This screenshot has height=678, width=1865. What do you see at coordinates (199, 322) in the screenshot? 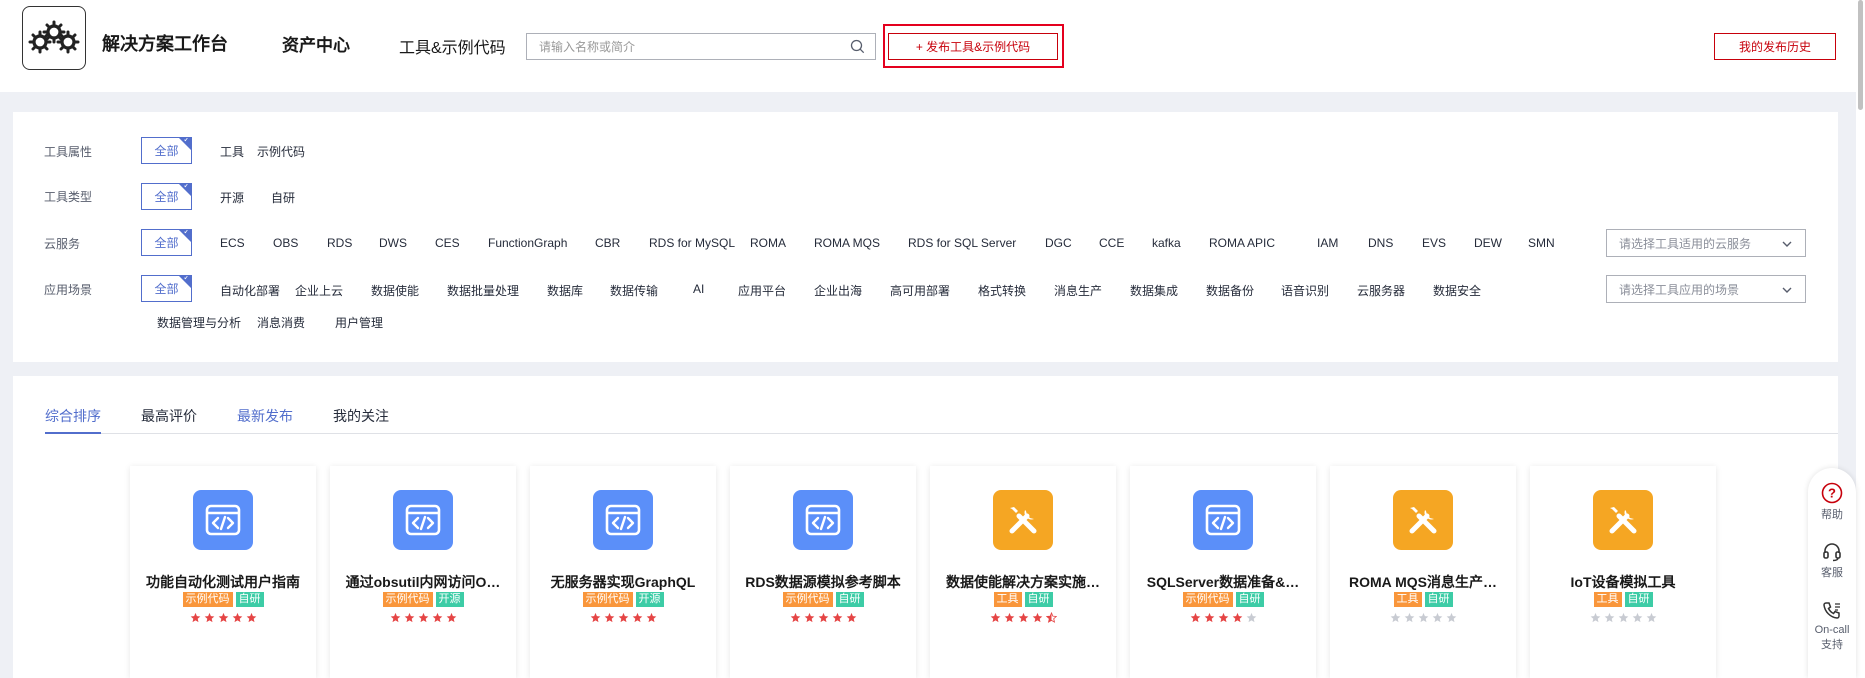
I see `filter-option: 数据管理与分析` at bounding box center [199, 322].